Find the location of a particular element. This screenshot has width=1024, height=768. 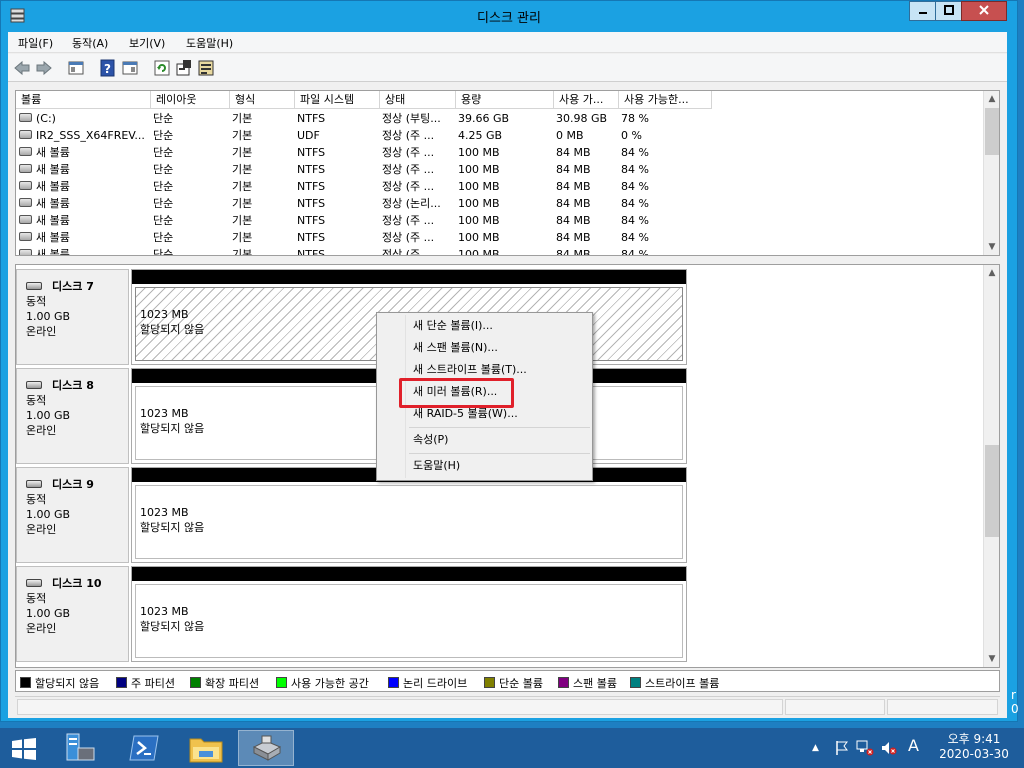

maximize-button is located at coordinates (948, 11).